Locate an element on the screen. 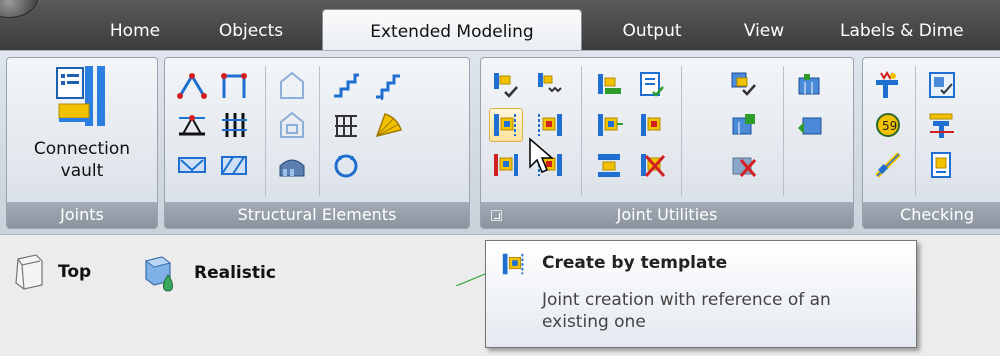 The width and height of the screenshot is (1000, 356). numbering-icon: 59 is located at coordinates (888, 125).